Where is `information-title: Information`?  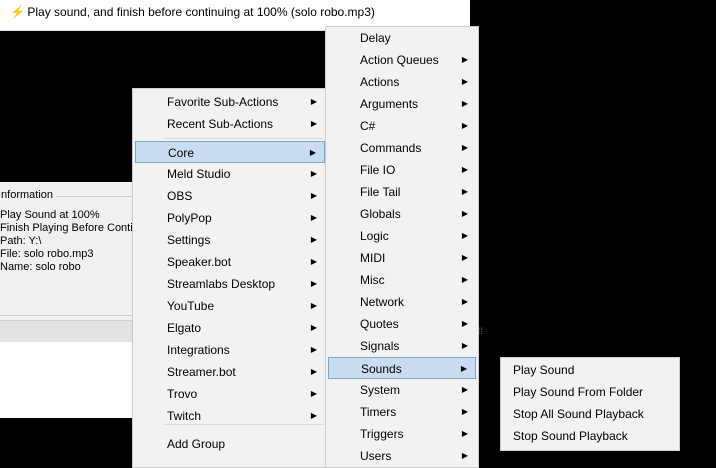 information-title: Information is located at coordinates (28, 195).